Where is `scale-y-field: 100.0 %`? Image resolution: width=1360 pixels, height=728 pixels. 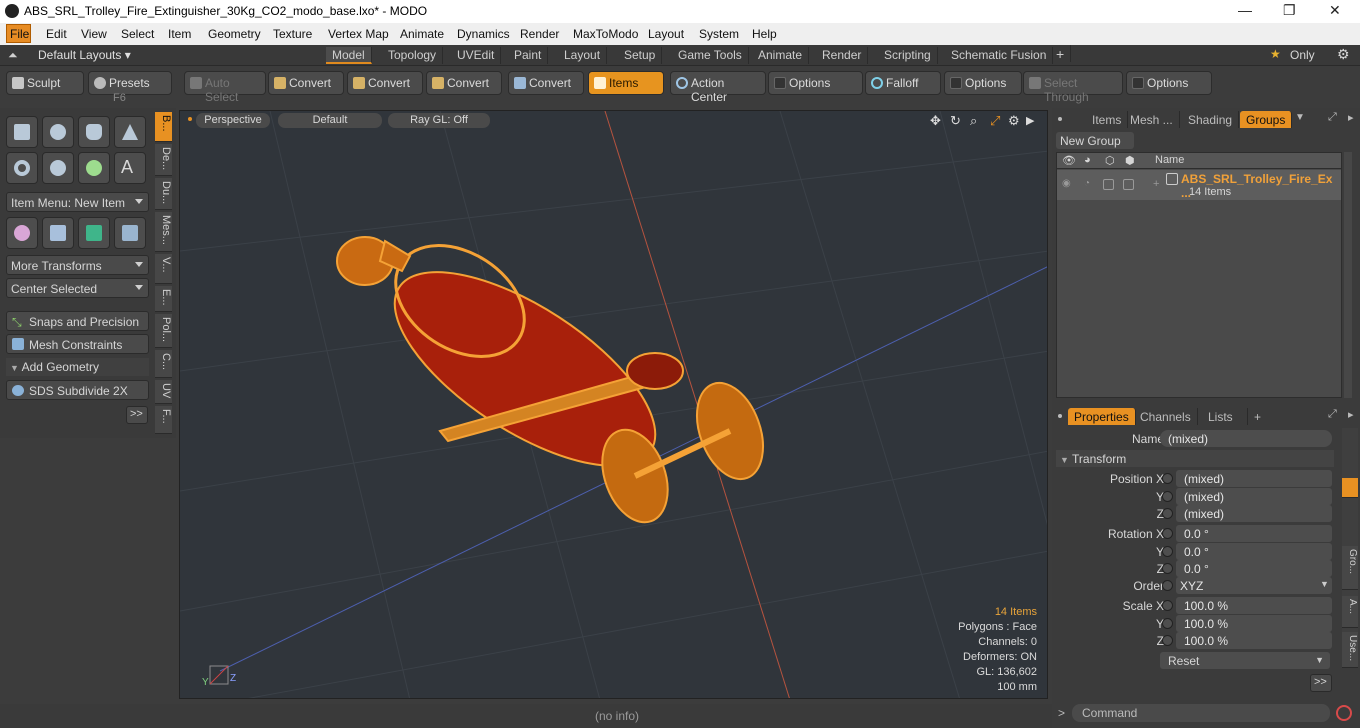
scale-y-field: 100.0 % is located at coordinates (1254, 623).